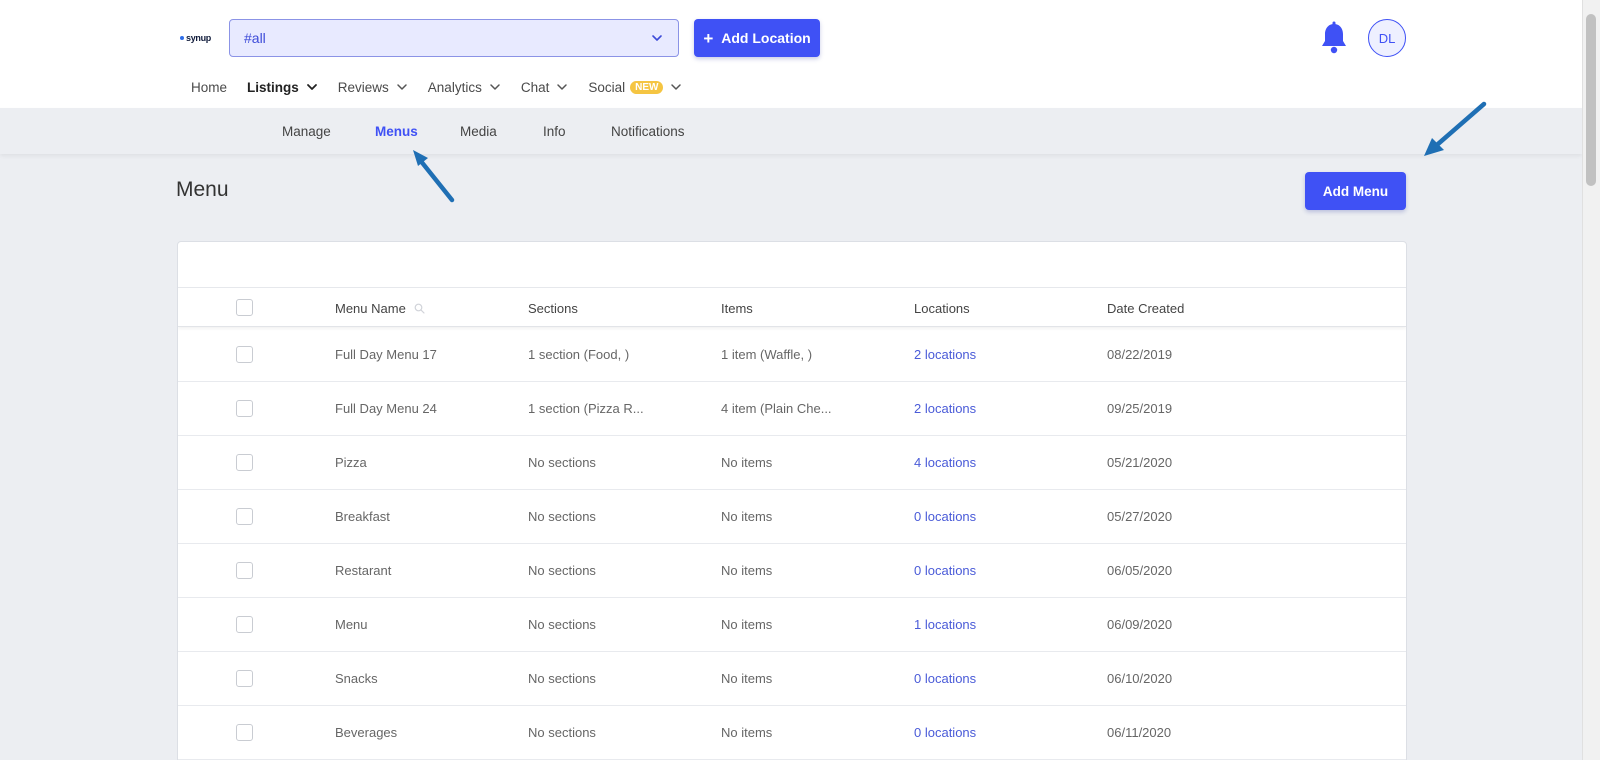  Describe the element at coordinates (386, 354) in the screenshot. I see `menu-name-cell: Full Day Menu 17` at that location.